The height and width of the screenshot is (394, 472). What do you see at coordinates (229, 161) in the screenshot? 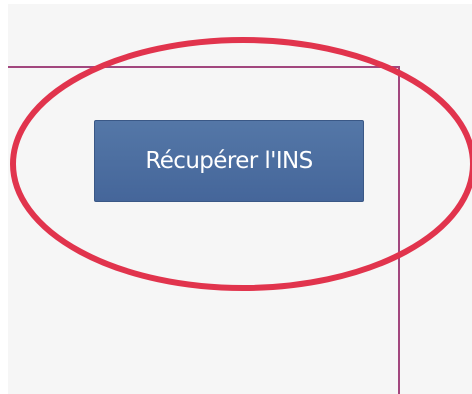
I see `recuperer-ins-button: Récupérer l'INS` at bounding box center [229, 161].